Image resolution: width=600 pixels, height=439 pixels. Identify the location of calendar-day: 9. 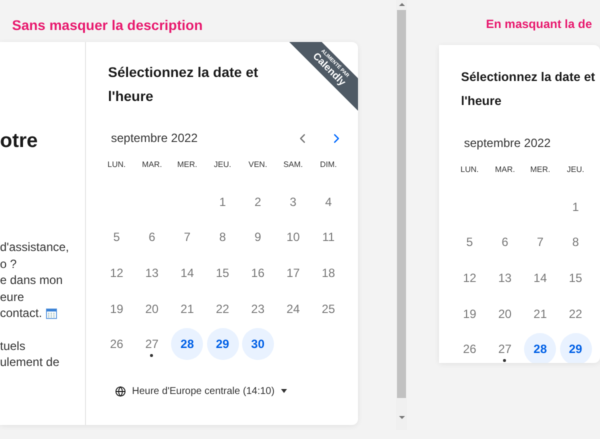
(258, 237).